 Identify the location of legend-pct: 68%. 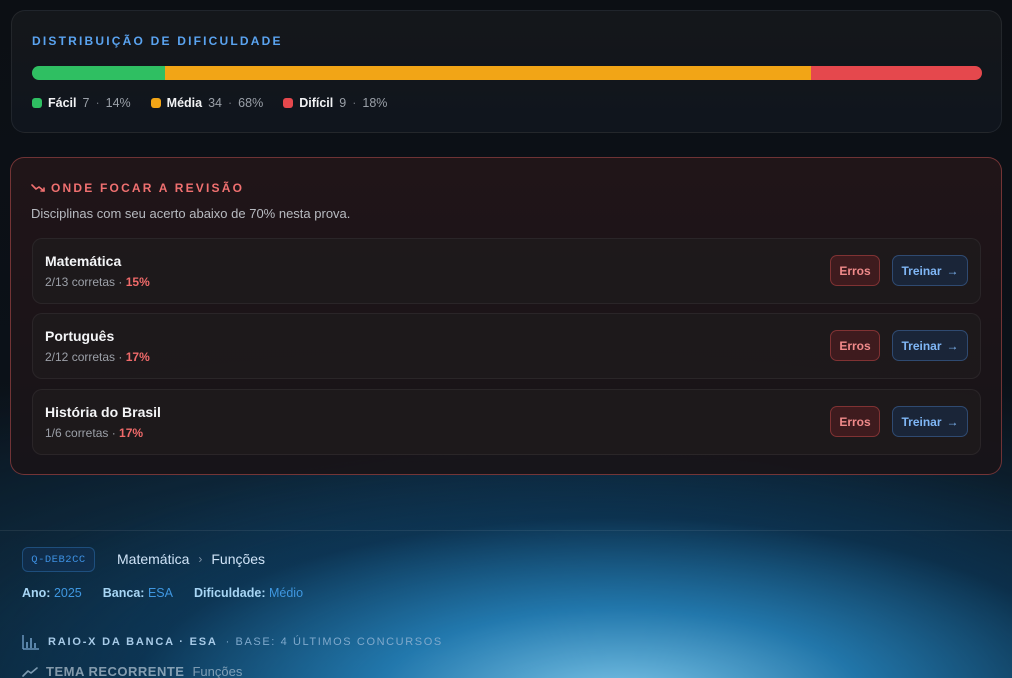
(251, 103).